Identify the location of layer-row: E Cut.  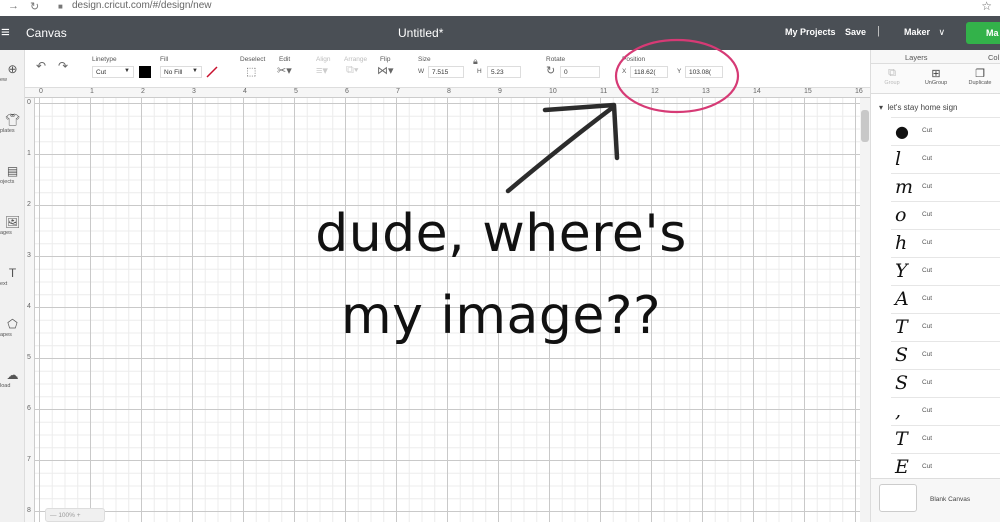
(945, 465).